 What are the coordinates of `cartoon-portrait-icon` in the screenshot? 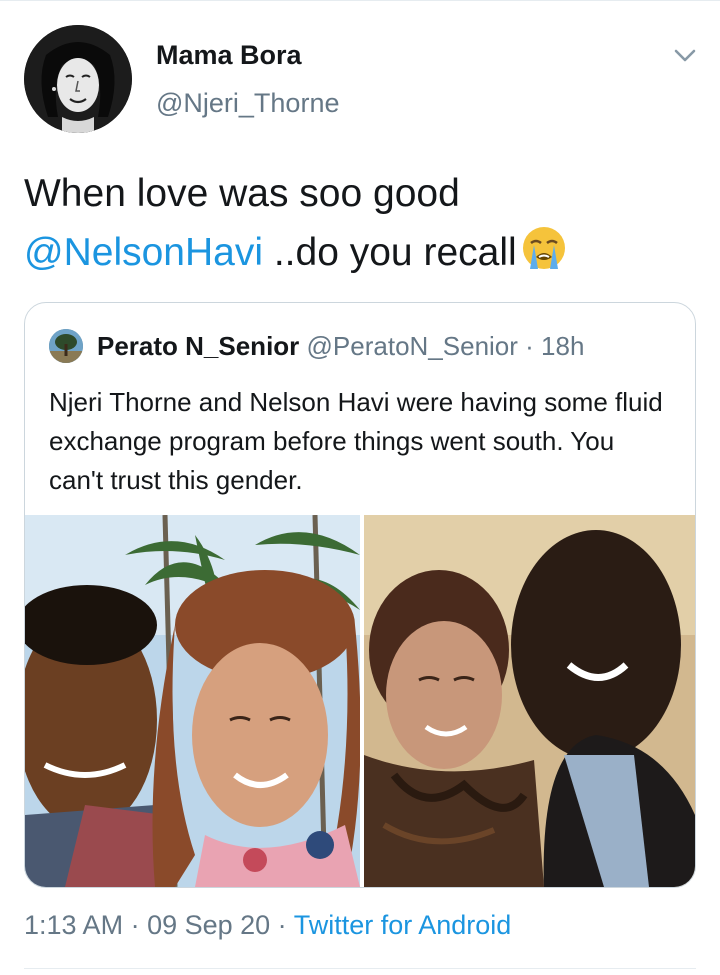 It's located at (78, 79).